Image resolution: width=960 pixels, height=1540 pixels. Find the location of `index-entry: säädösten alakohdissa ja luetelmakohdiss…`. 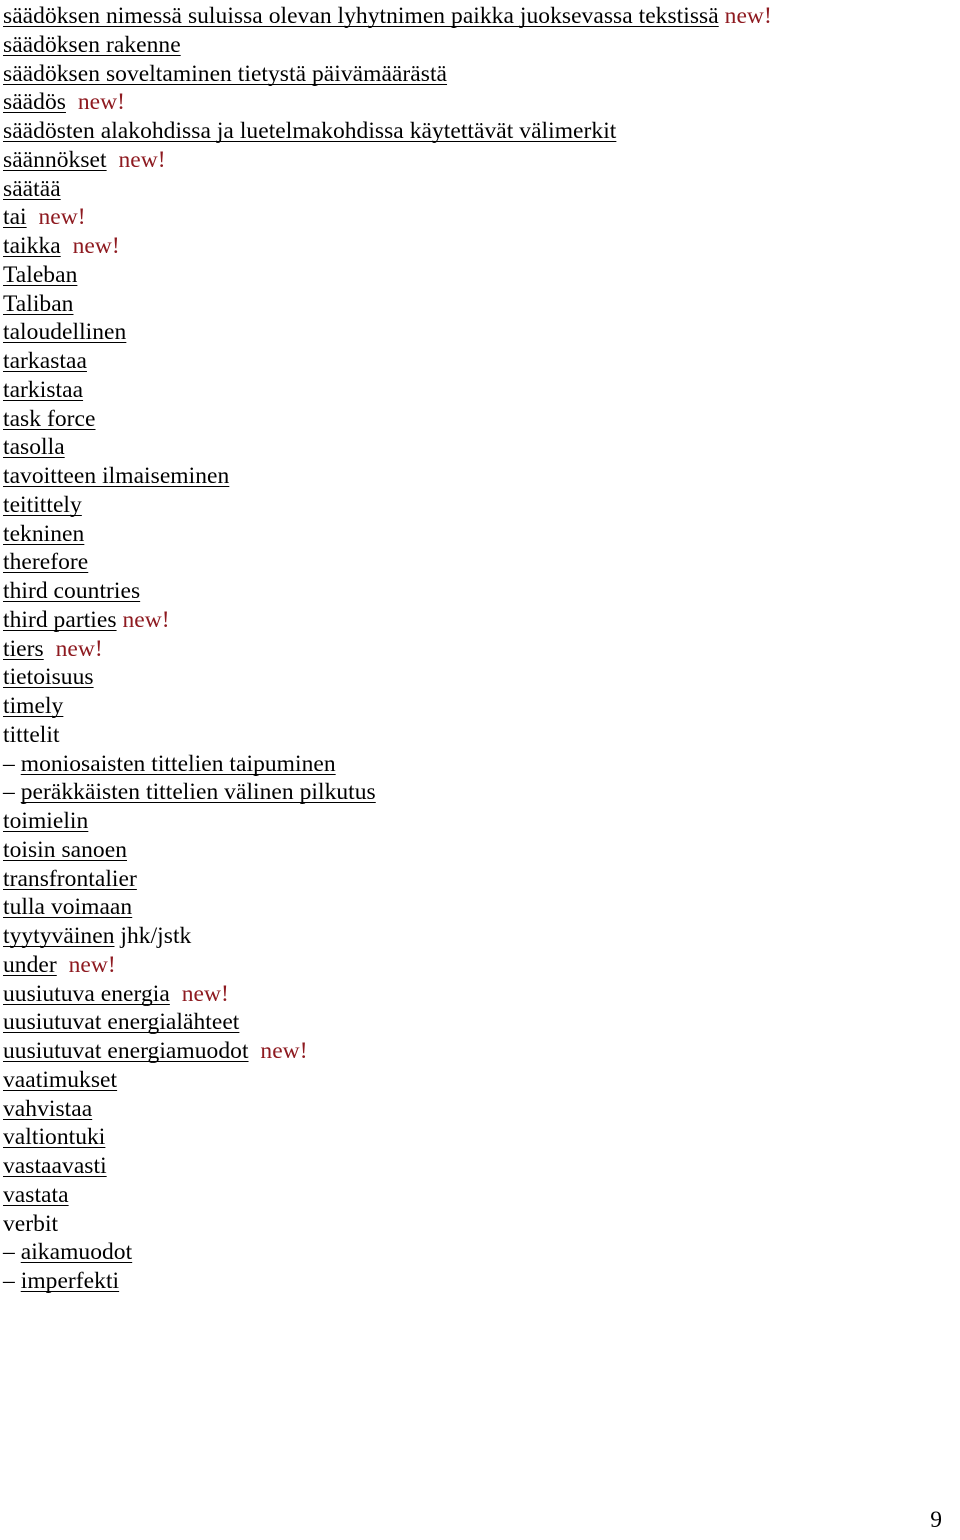

index-entry: säädösten alakohdissa ja luetelmakohdiss… is located at coordinates (481, 131).